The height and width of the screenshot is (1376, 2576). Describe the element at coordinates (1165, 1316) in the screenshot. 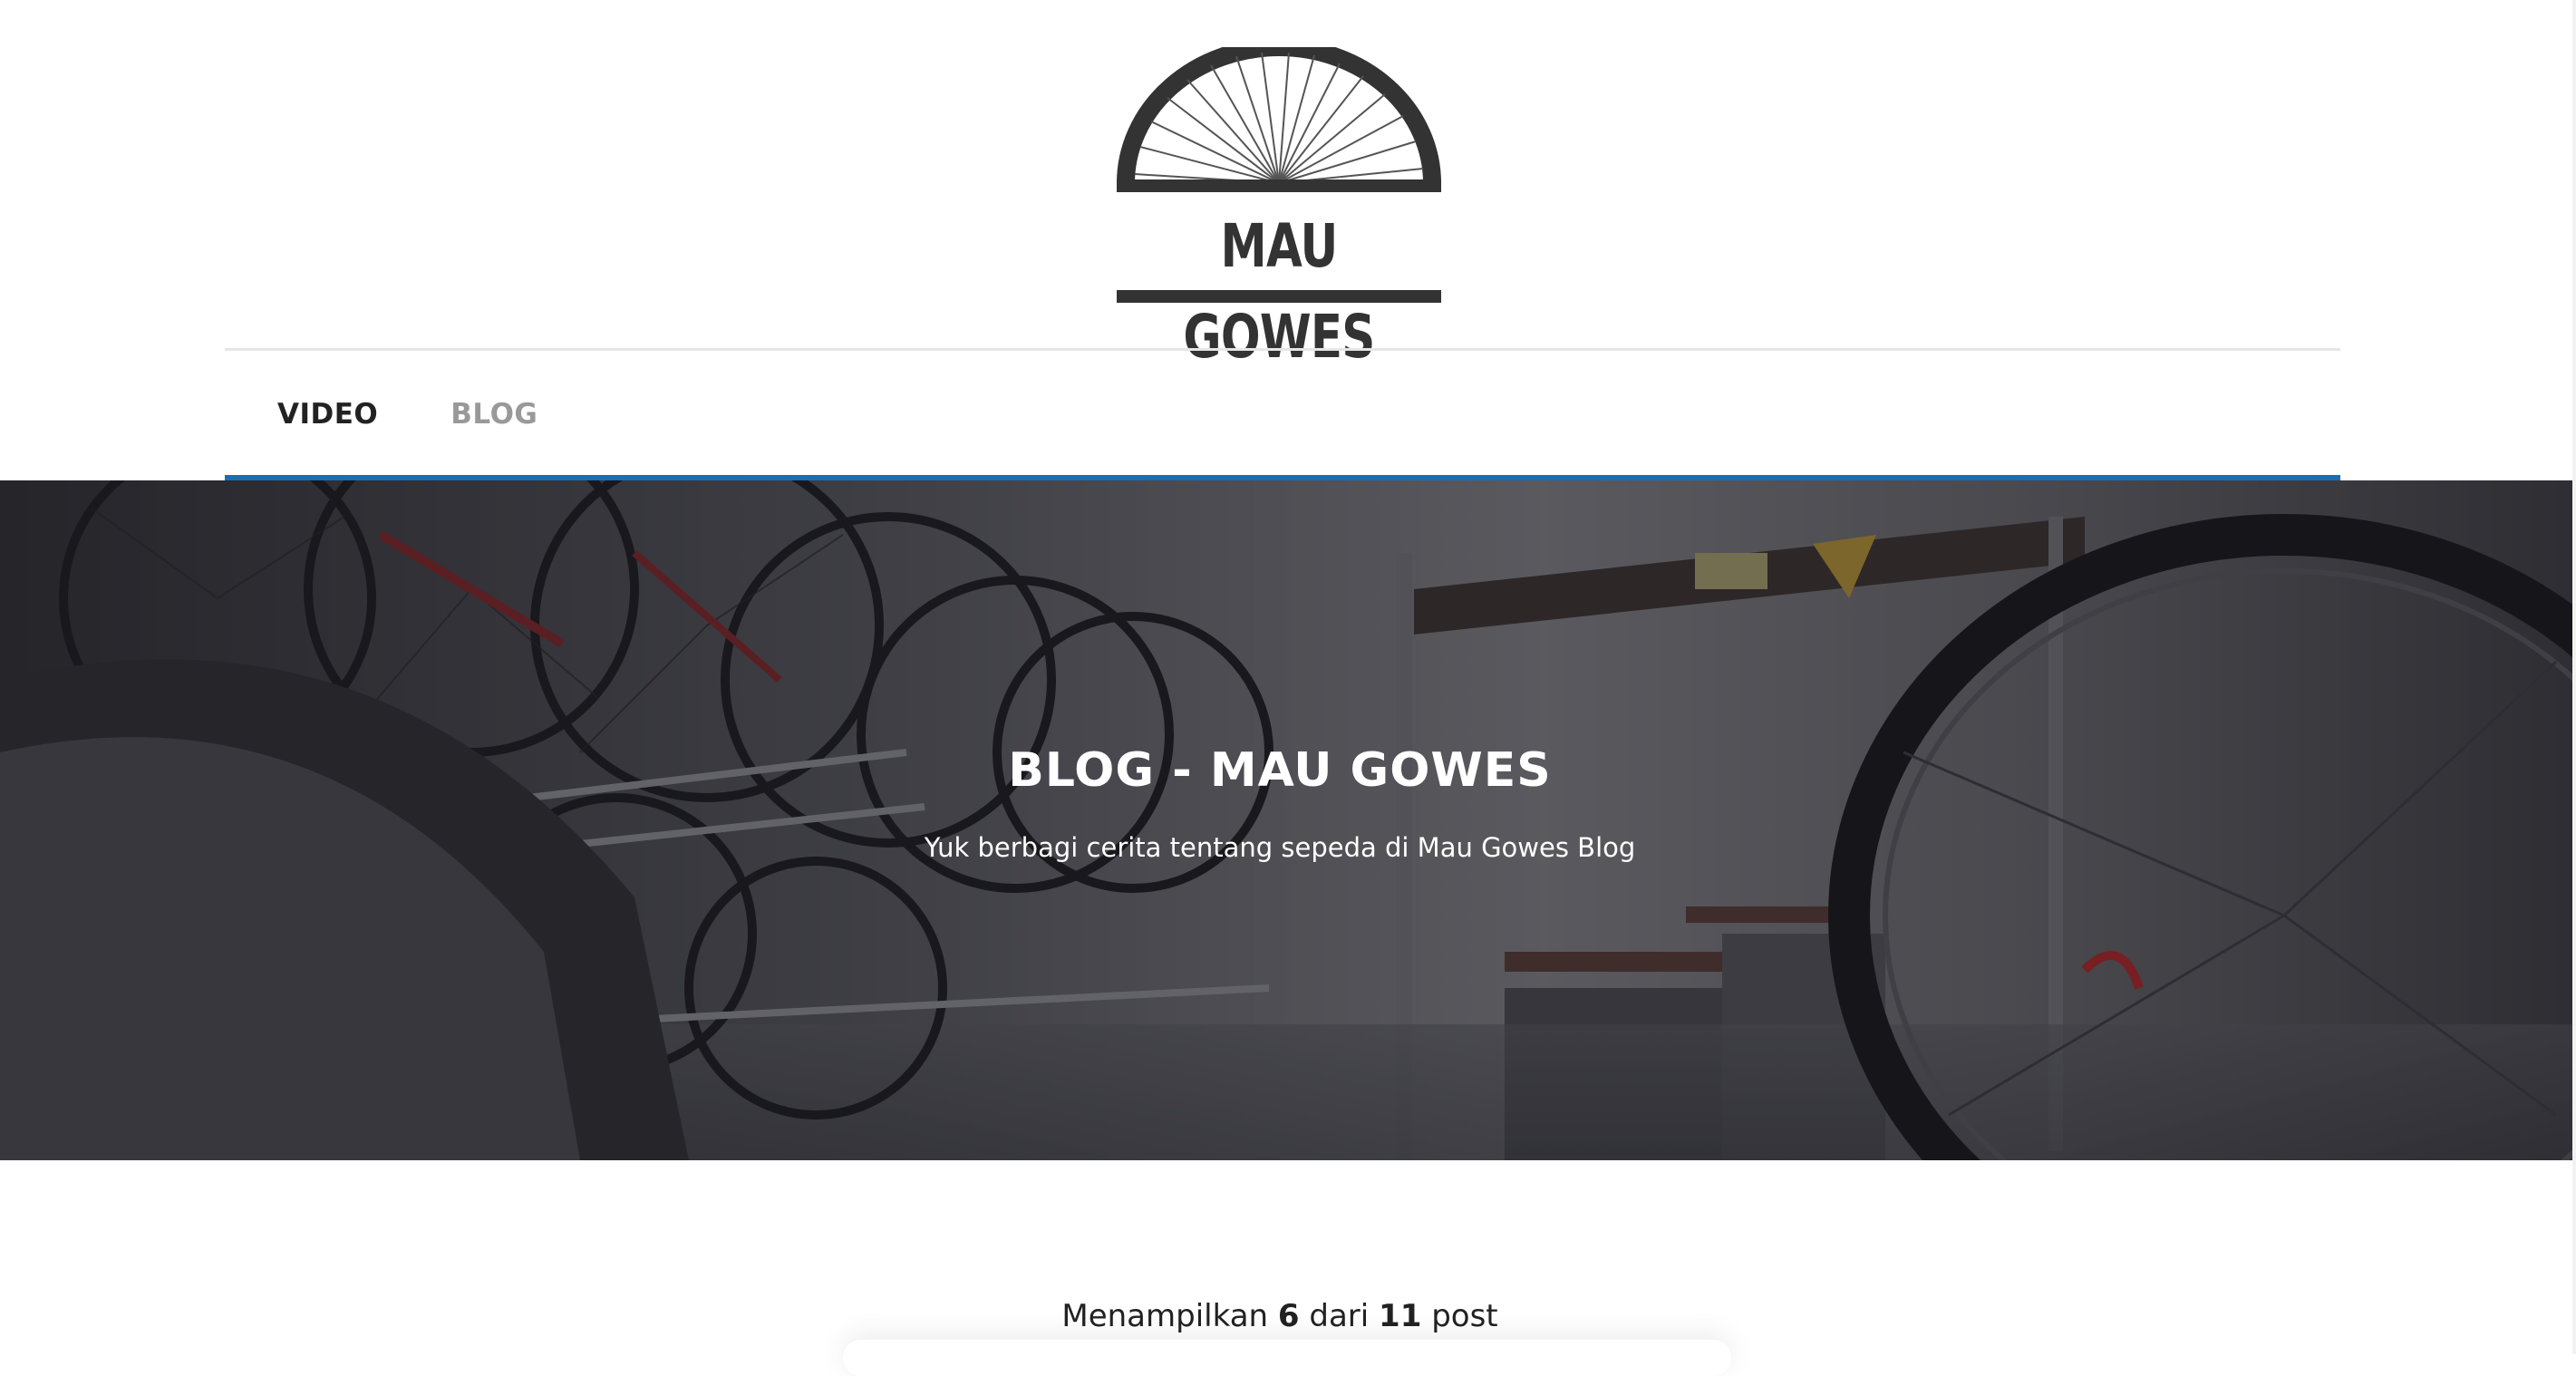

I see `post-count-prefix: Menampilkan` at that location.